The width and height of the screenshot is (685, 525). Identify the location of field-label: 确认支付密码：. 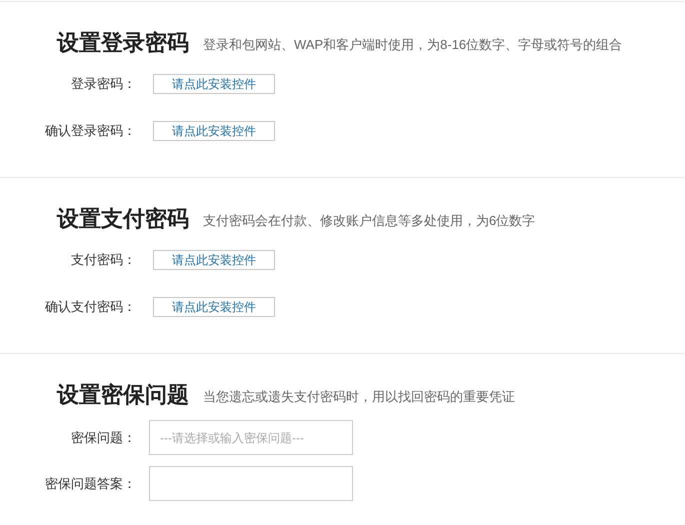
(90, 307).